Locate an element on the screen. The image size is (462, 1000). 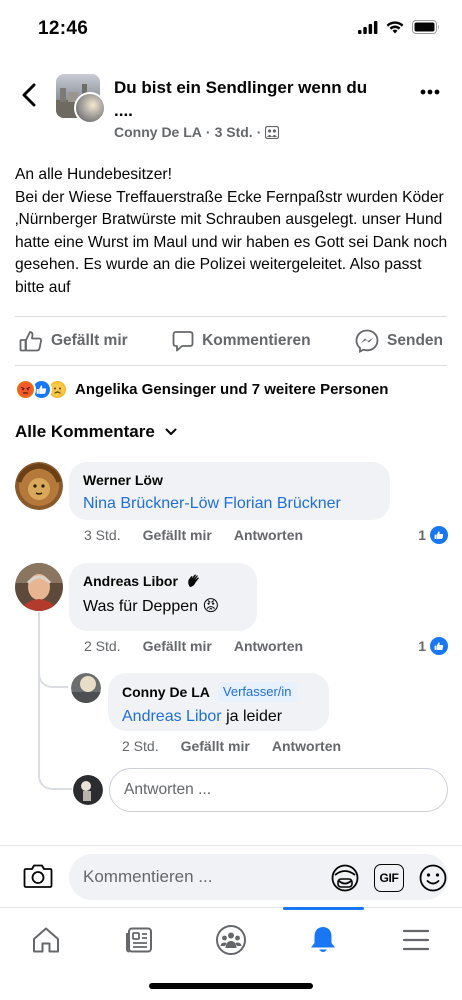
wifi-icon is located at coordinates (395, 26).